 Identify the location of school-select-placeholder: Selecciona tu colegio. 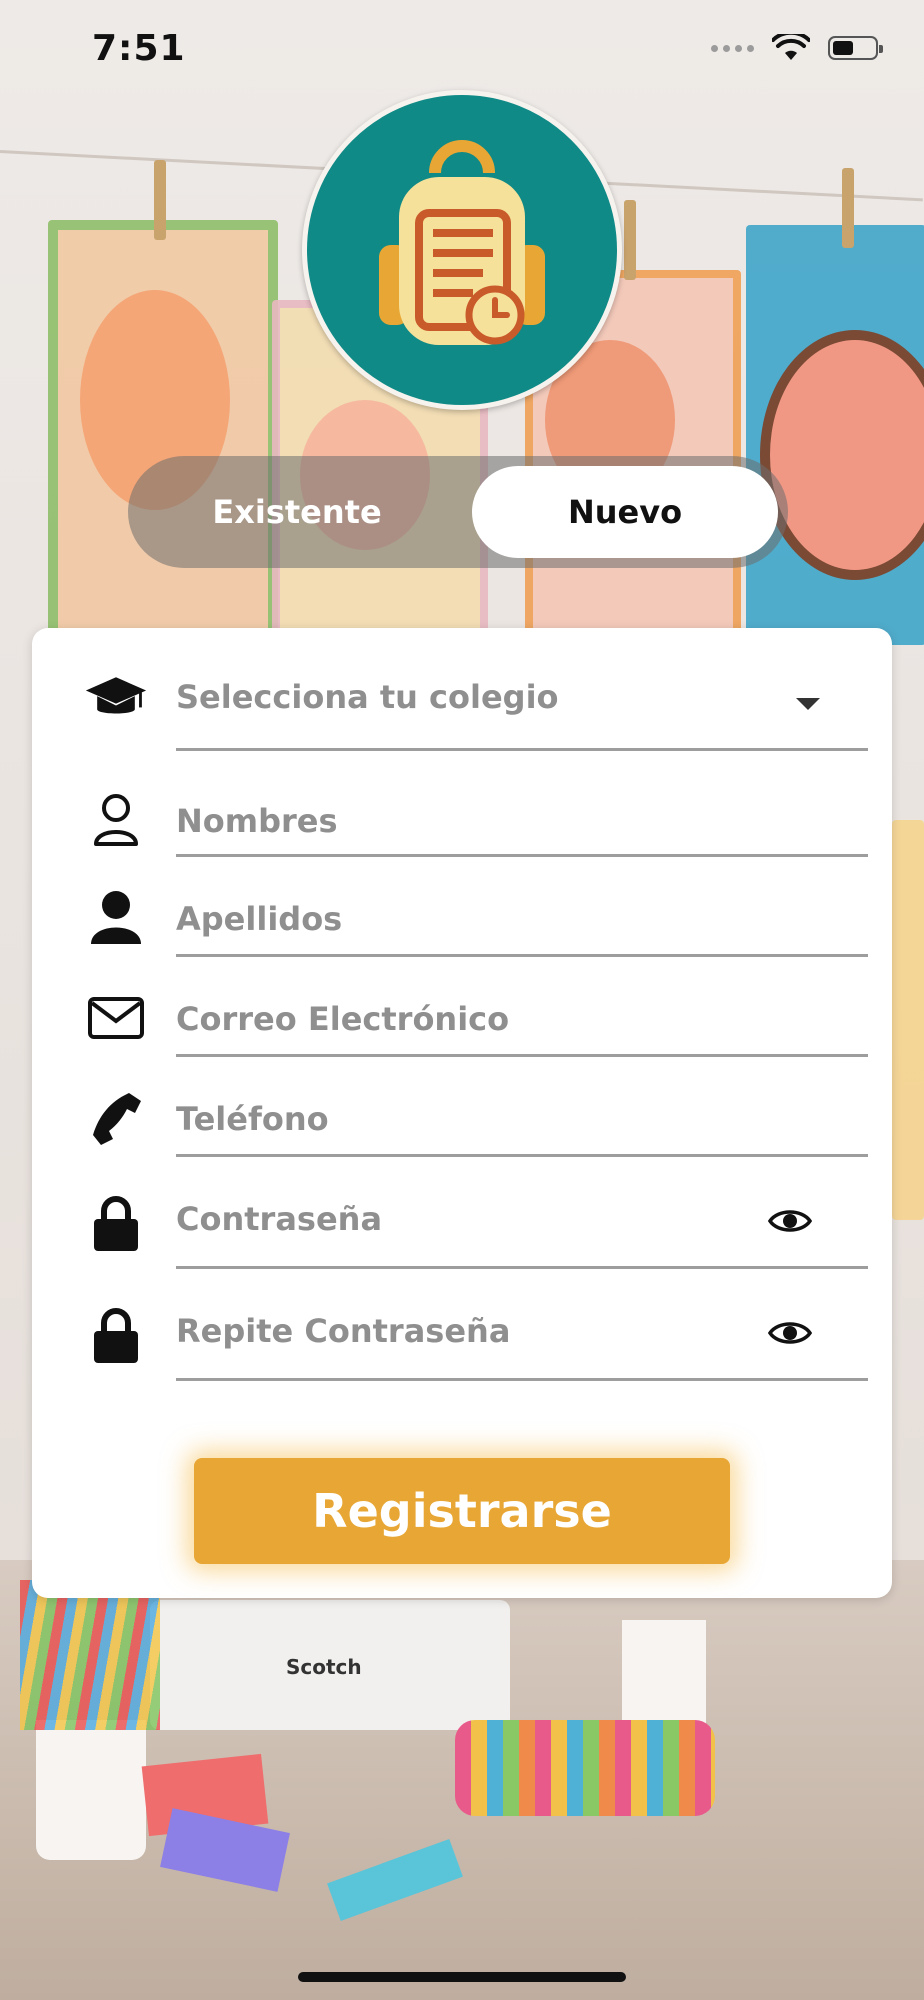
(367, 697).